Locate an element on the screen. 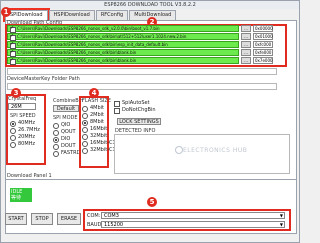 The width and height of the screenshot is (320, 243). spi-speed-radio: 20MHz is located at coordinates (25, 137).